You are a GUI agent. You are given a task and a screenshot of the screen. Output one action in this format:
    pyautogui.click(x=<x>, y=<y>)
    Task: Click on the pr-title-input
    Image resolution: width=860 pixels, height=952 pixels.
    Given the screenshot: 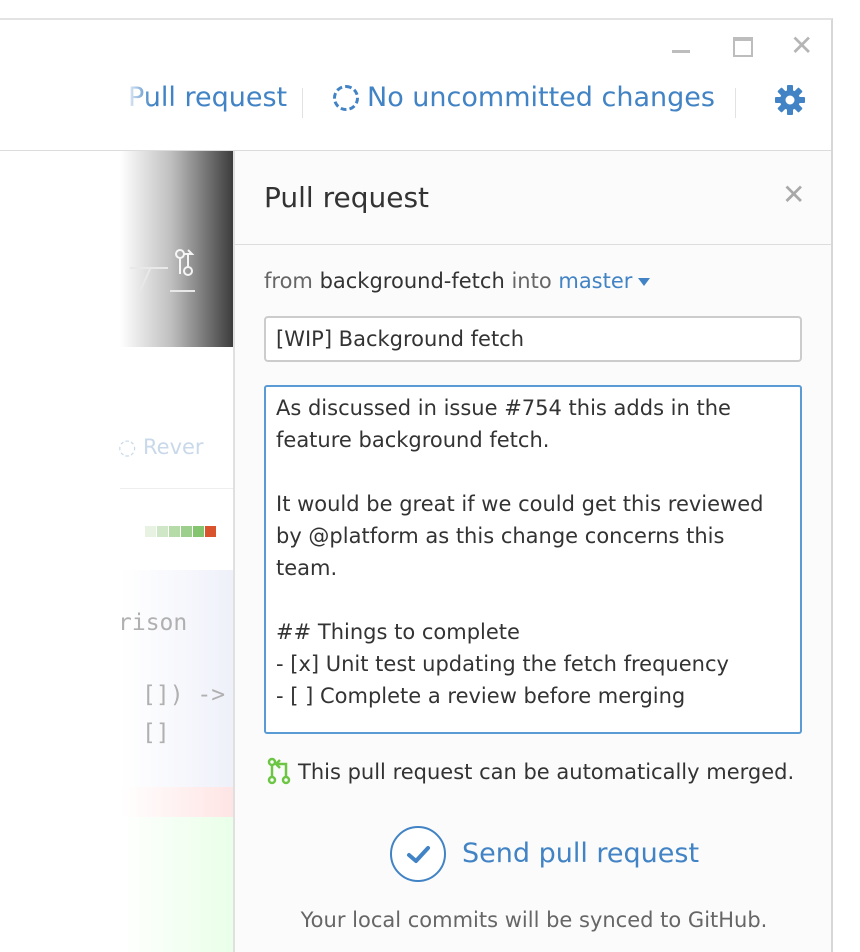 What is the action you would take?
    pyautogui.click(x=533, y=339)
    